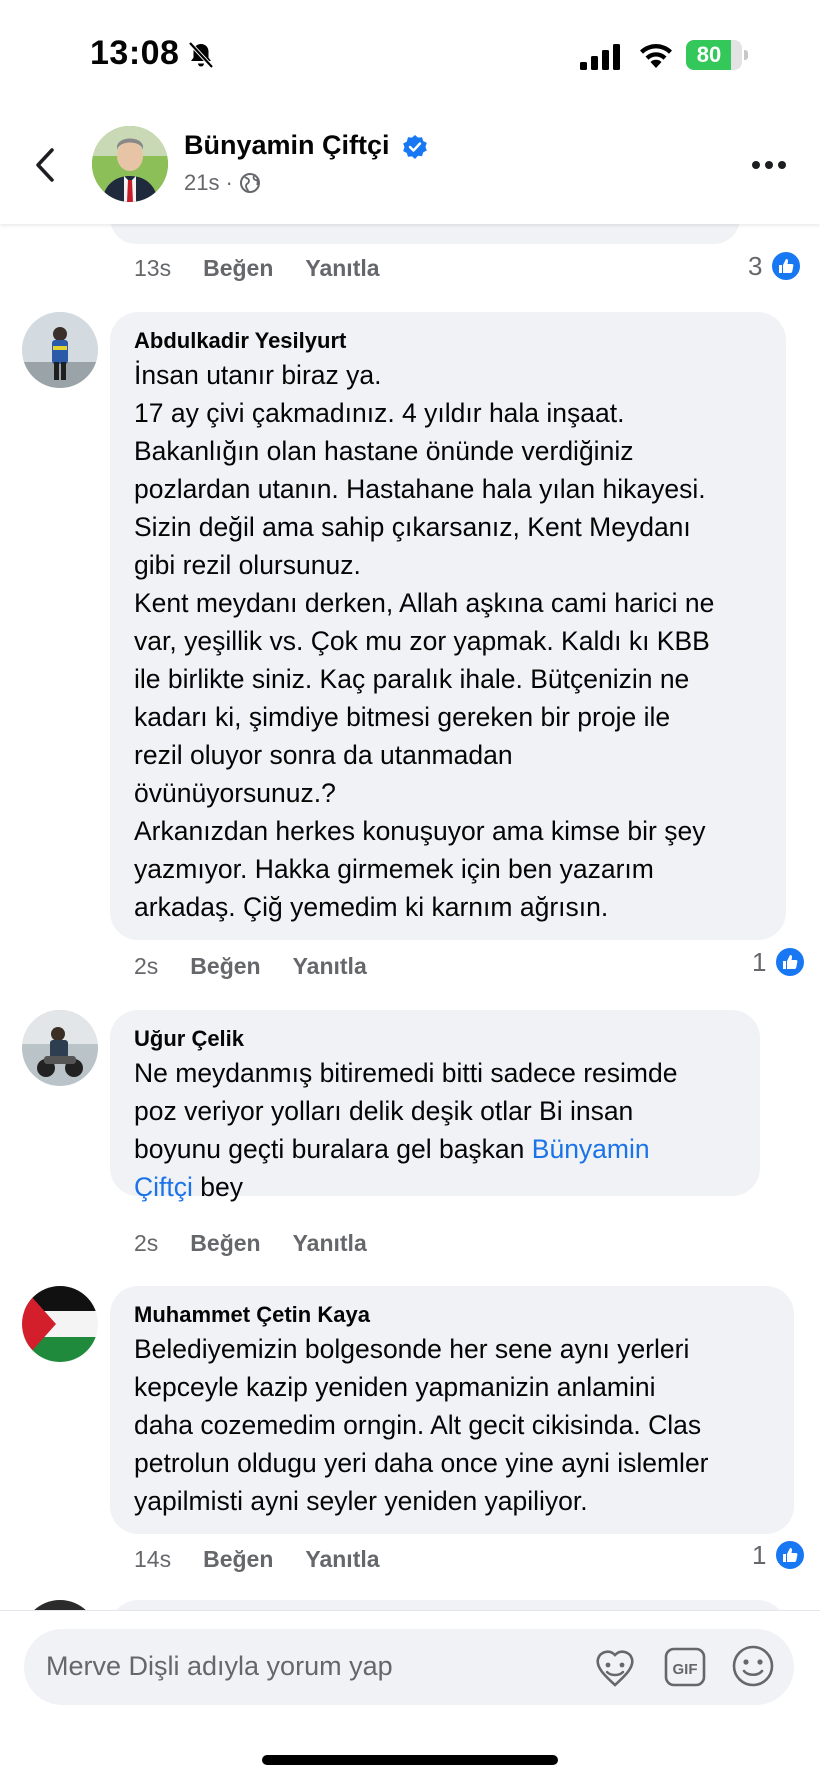  Describe the element at coordinates (409, 1667) in the screenshot. I see `comment-input: Merve Dişli adıyla yorum yap GIF` at that location.